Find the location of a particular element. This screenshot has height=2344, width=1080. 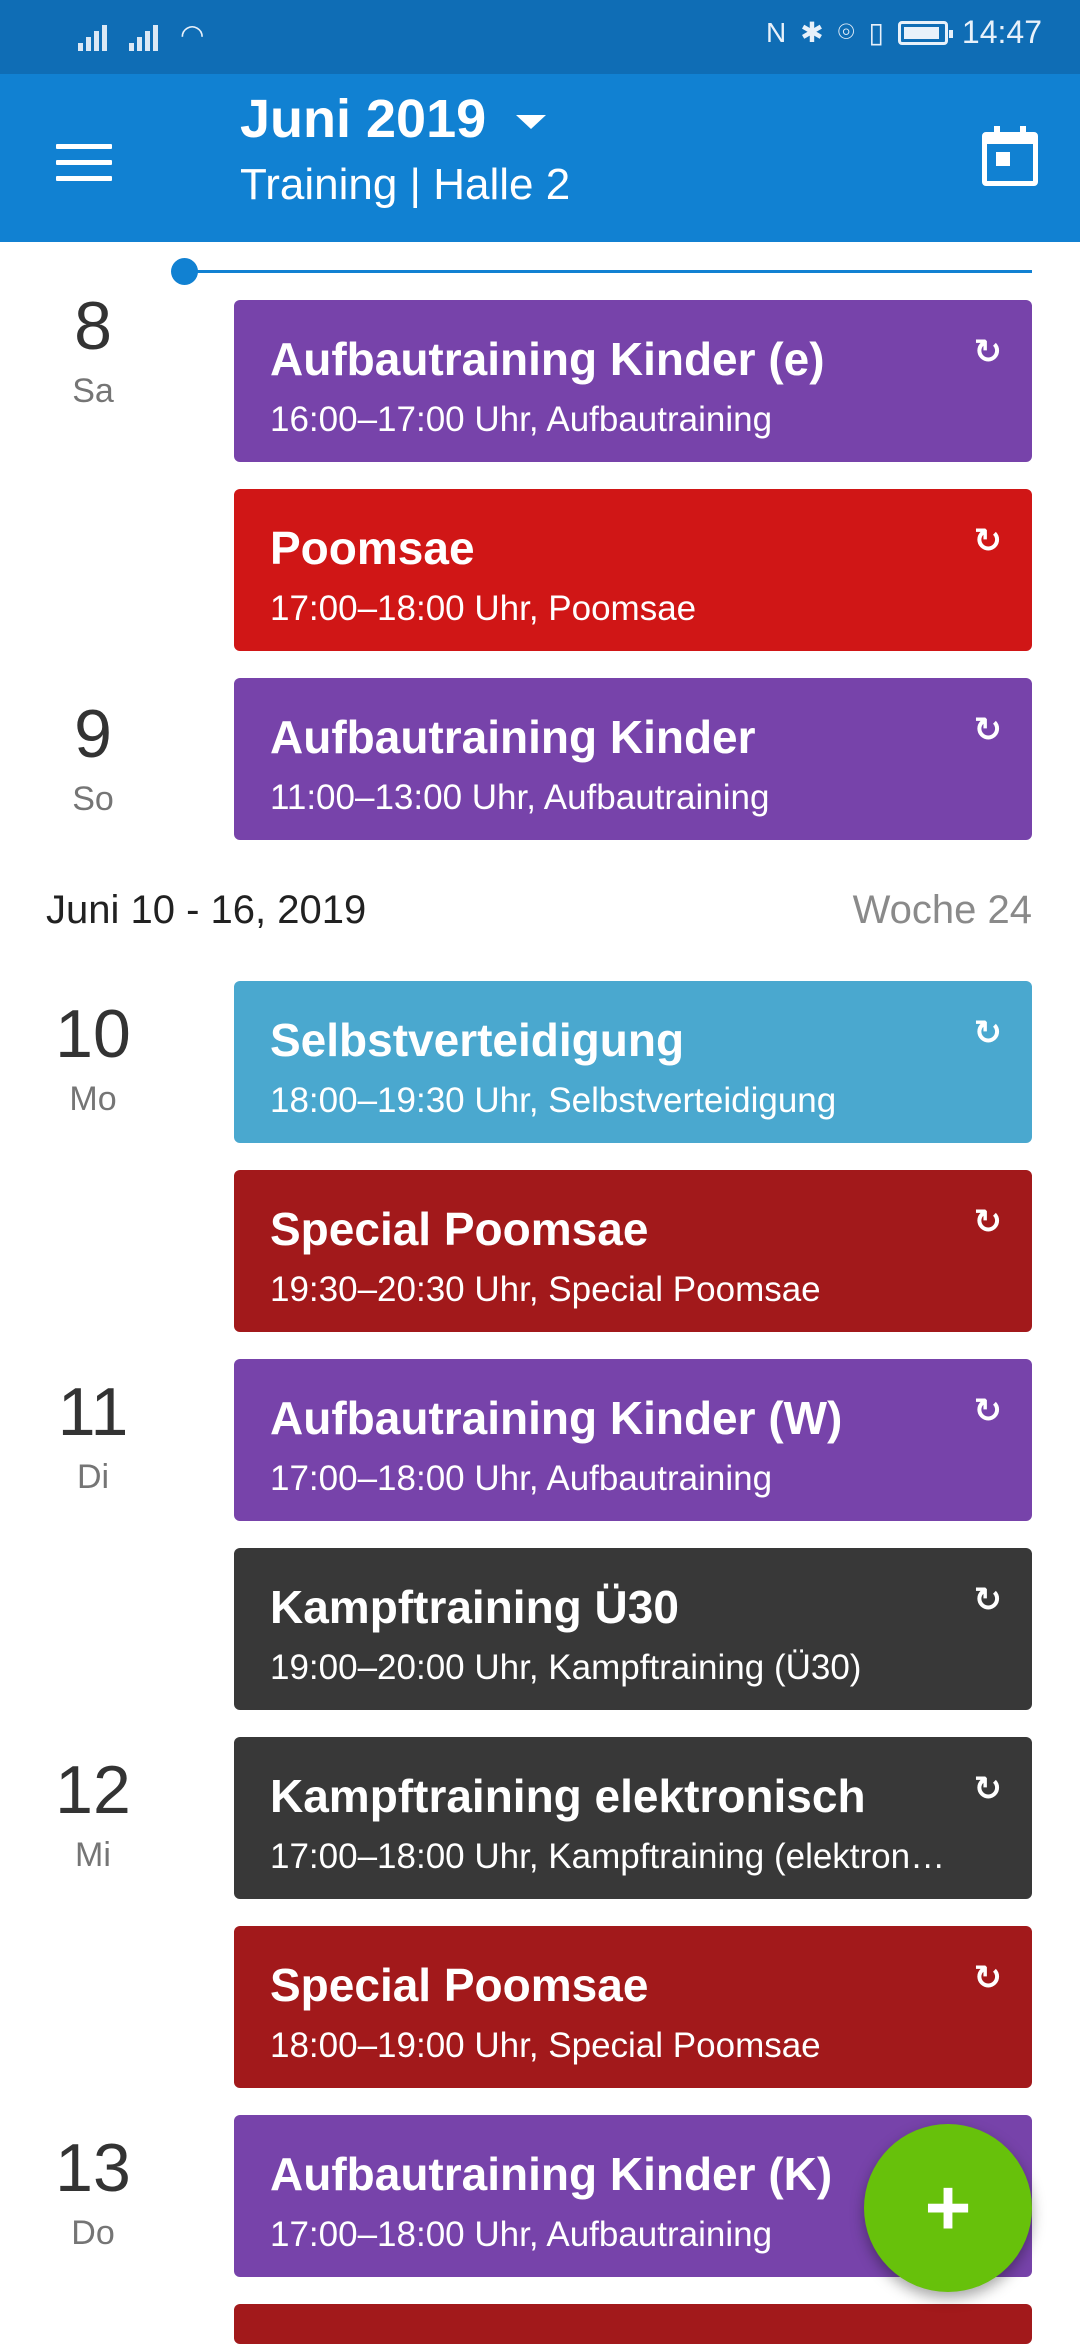

day-number: 13 is located at coordinates (93, 2168).